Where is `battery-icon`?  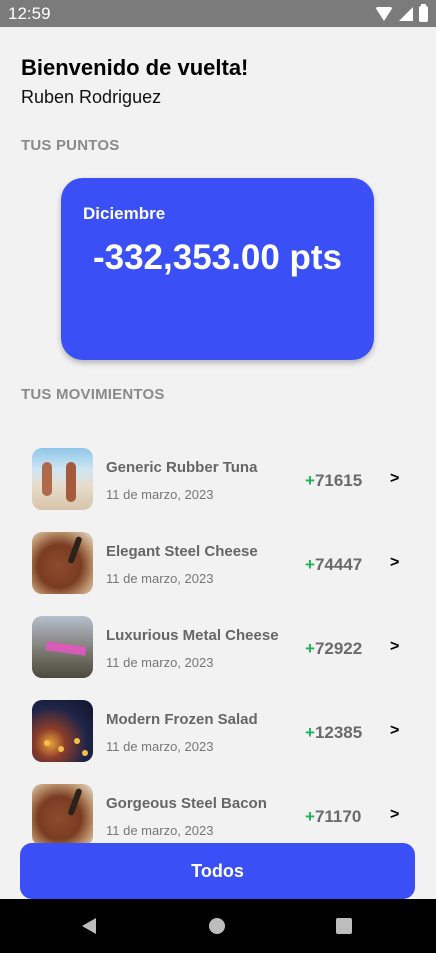 battery-icon is located at coordinates (423, 12).